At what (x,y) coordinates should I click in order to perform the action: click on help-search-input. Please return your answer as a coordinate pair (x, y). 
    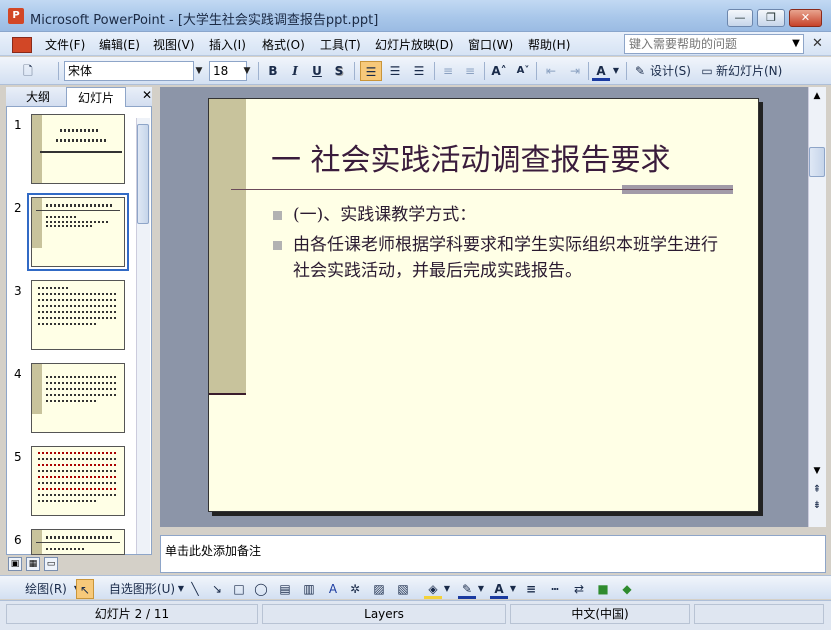
    Looking at the image, I should click on (714, 44).